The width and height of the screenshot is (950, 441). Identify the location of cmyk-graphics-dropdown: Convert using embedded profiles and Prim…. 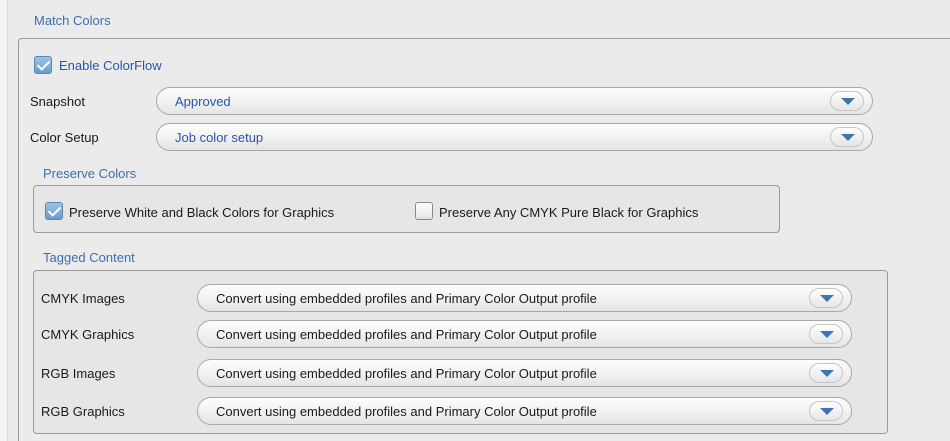
(524, 334).